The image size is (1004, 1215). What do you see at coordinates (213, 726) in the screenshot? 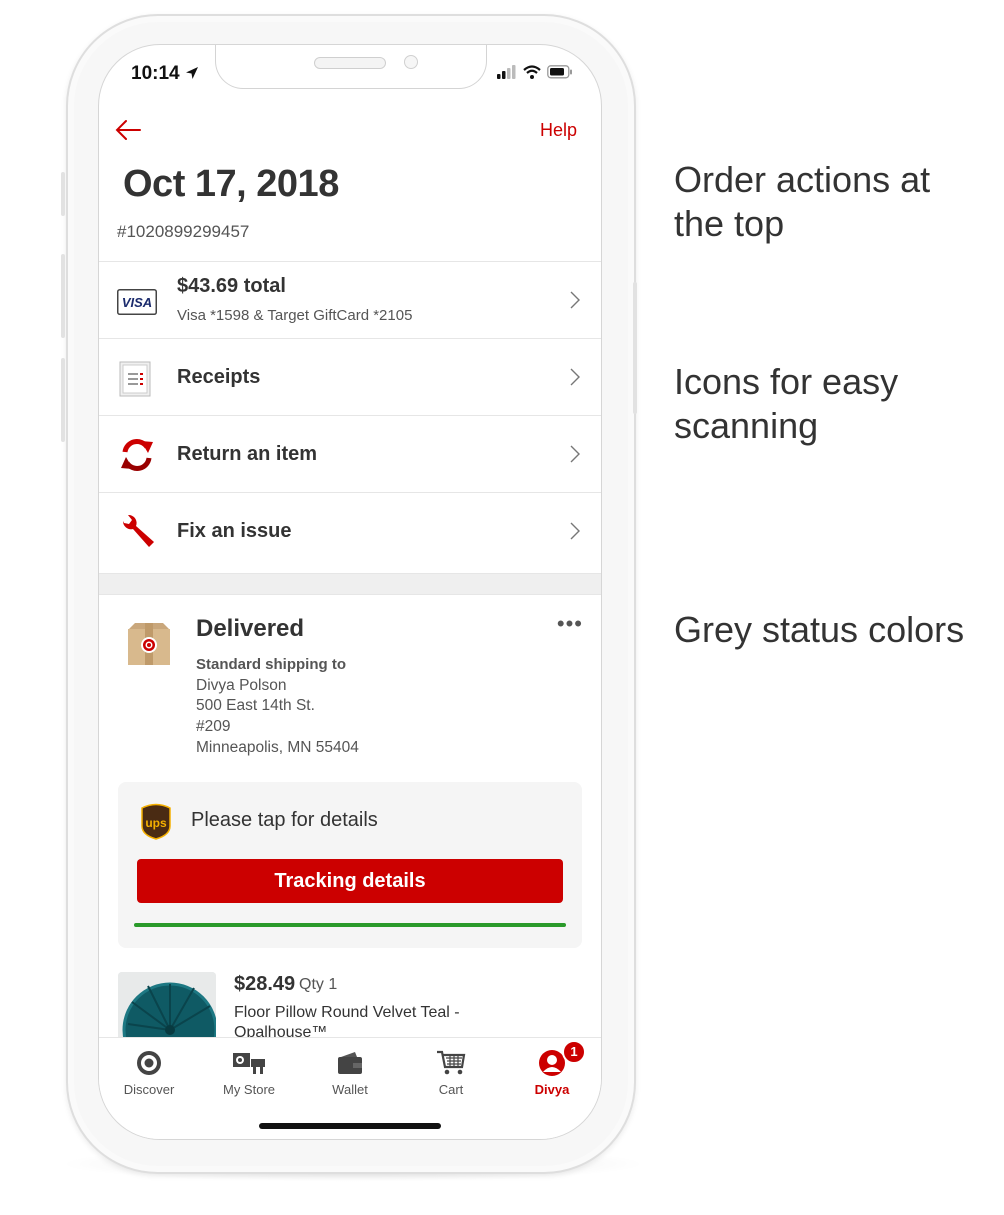
I see `address-line: #209` at bounding box center [213, 726].